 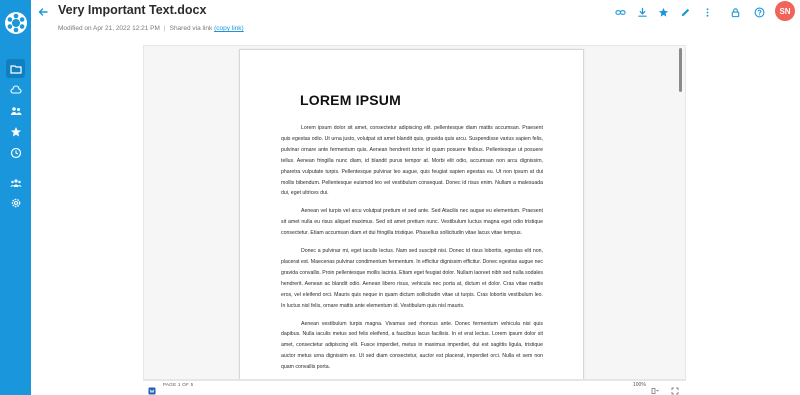 What do you see at coordinates (15, 68) in the screenshot?
I see `folder-icon` at bounding box center [15, 68].